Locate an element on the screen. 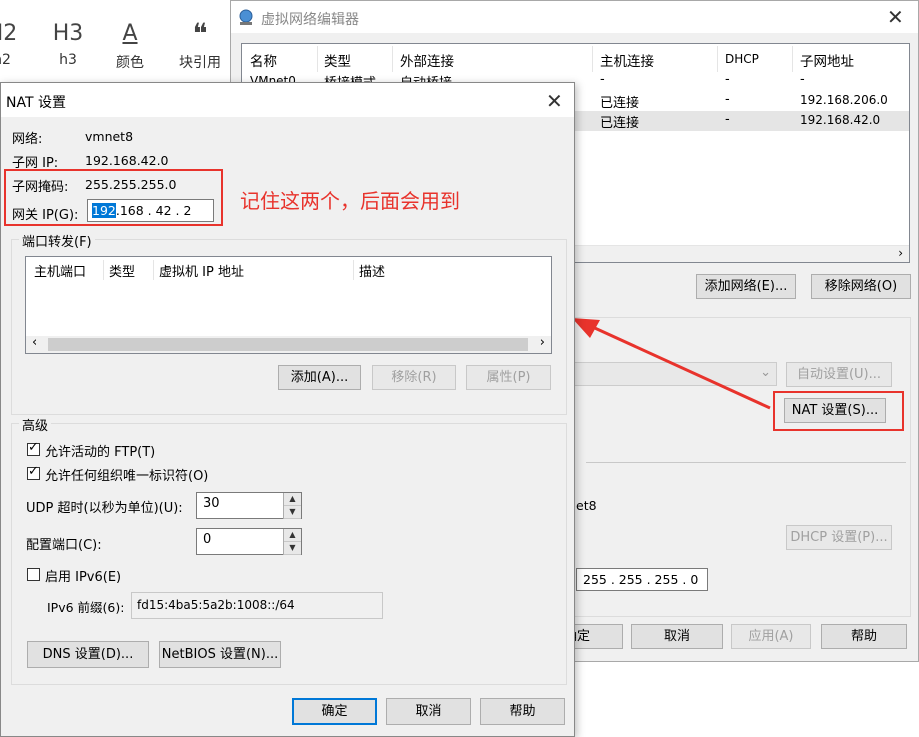 This screenshot has height=737, width=919. config-port-spin: ▲ ▼ is located at coordinates (292, 542).